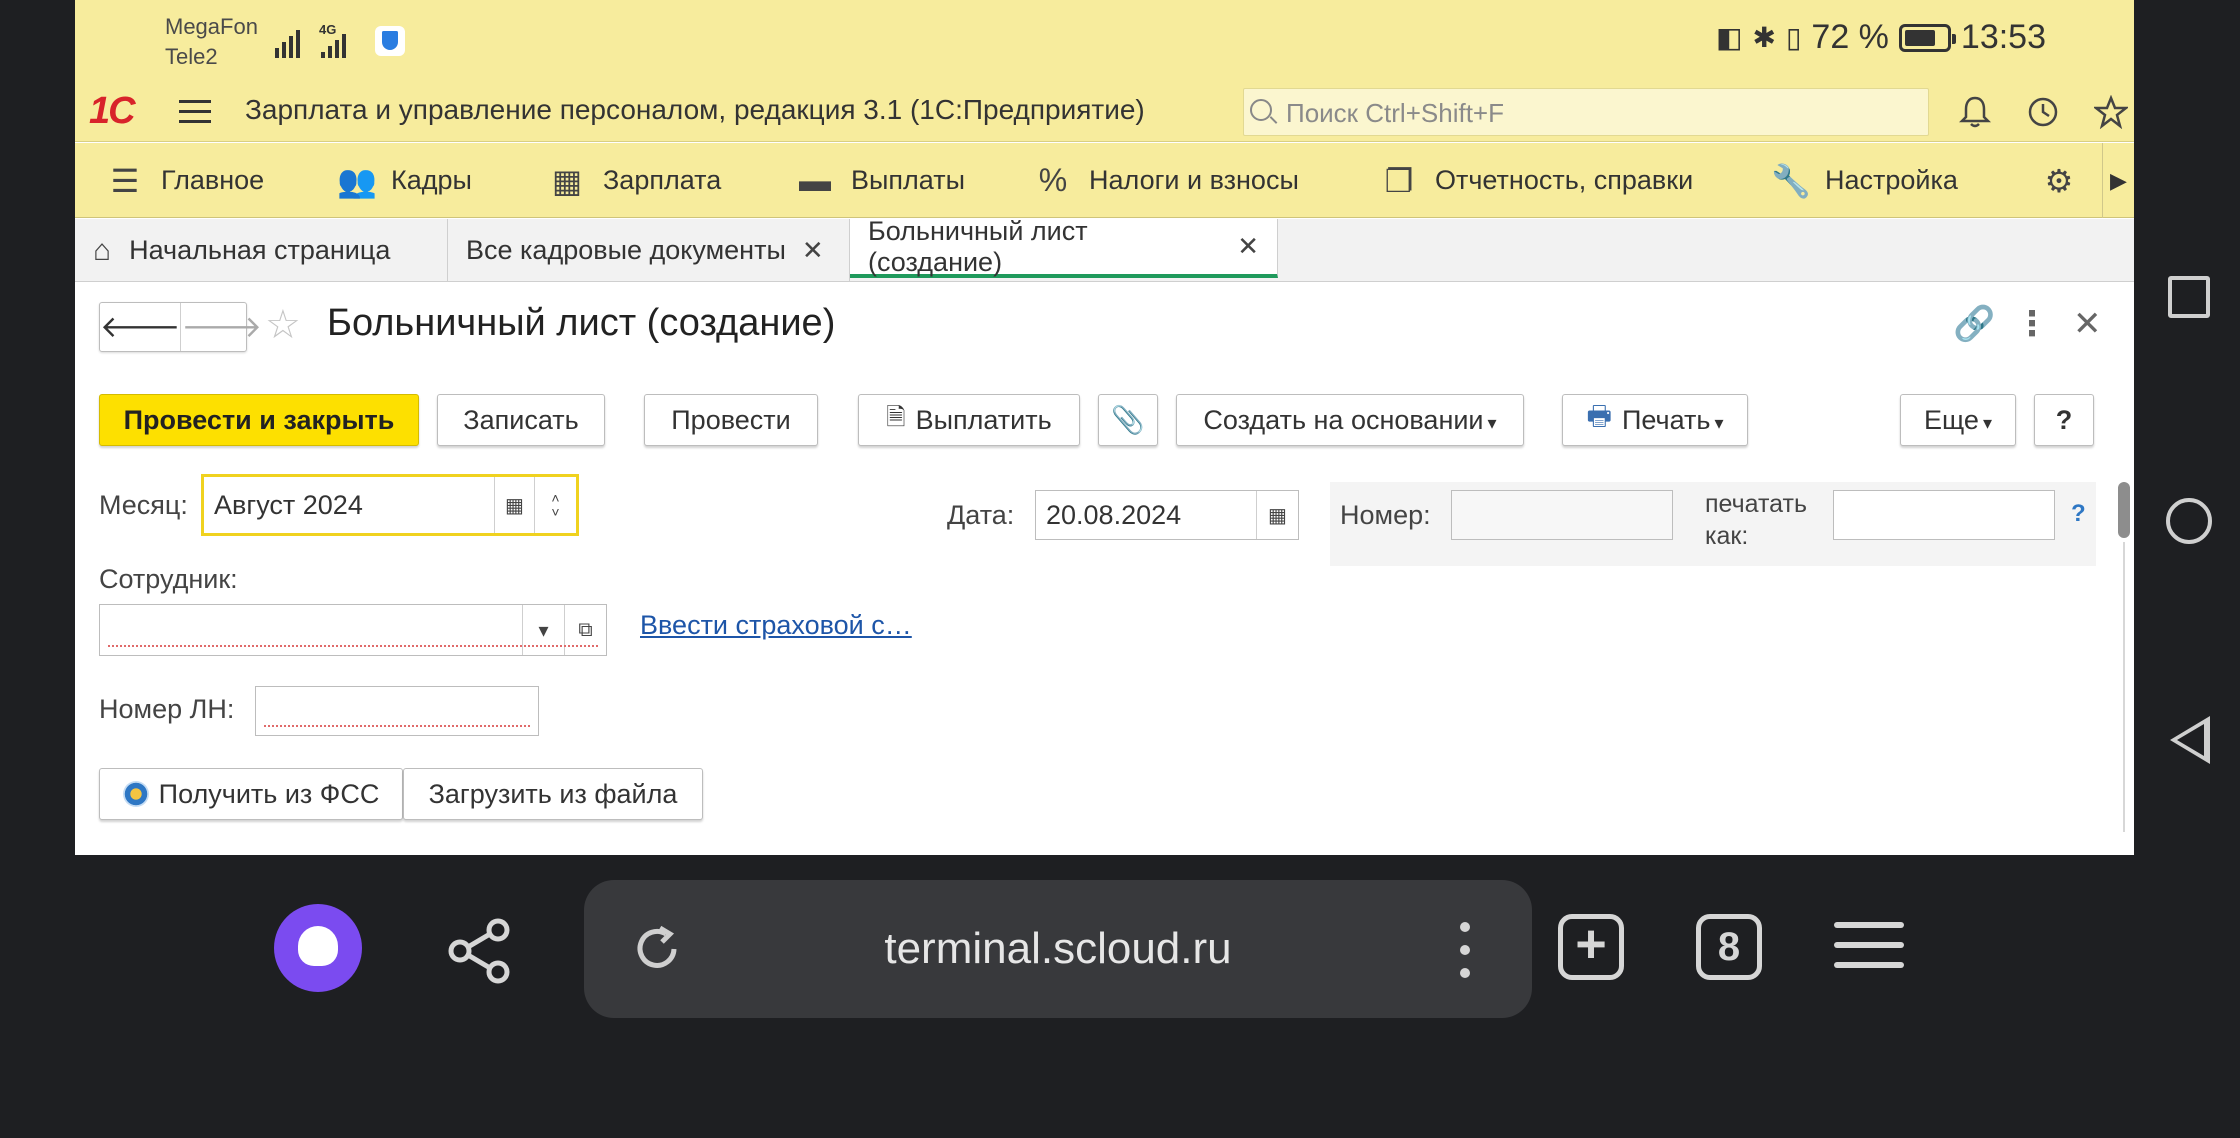  I want to click on forward-arrow-icon: 🡒, so click(221, 327).